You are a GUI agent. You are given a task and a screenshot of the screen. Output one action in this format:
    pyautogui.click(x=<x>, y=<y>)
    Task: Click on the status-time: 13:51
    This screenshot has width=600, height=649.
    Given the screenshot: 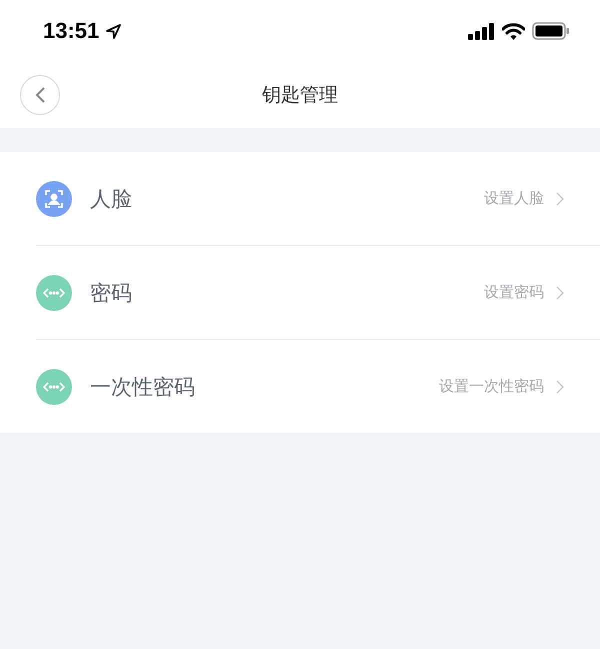 What is the action you would take?
    pyautogui.click(x=71, y=31)
    